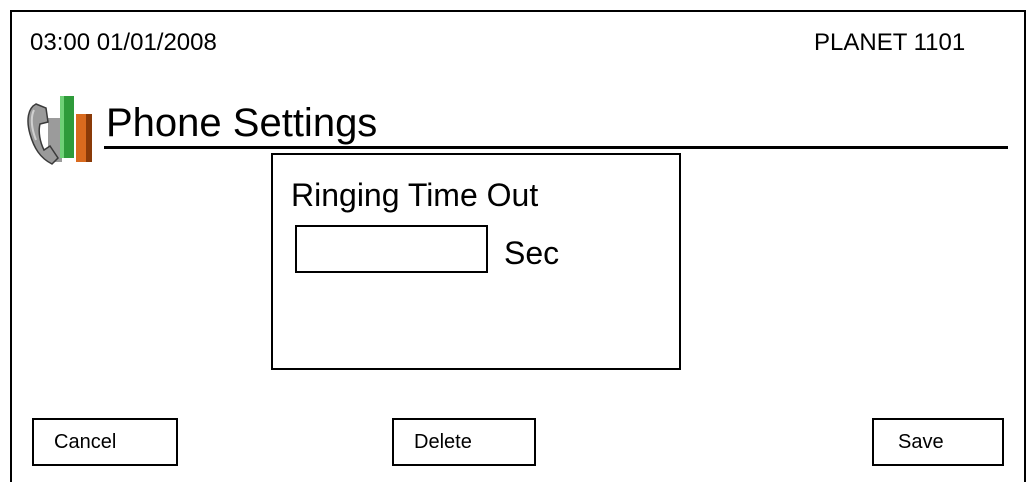  What do you see at coordinates (242, 123) in the screenshot?
I see `page-title: Phone Settings` at bounding box center [242, 123].